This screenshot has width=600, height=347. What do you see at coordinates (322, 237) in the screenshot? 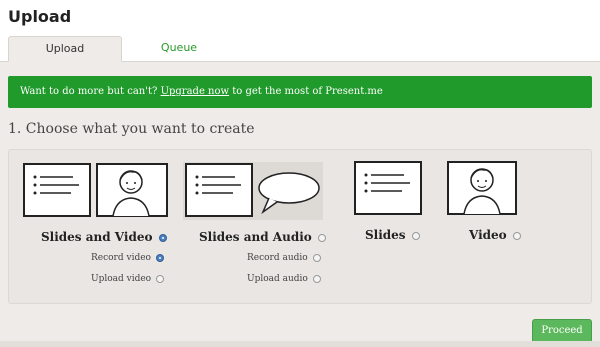
I see `radio-slides-and-audio` at bounding box center [322, 237].